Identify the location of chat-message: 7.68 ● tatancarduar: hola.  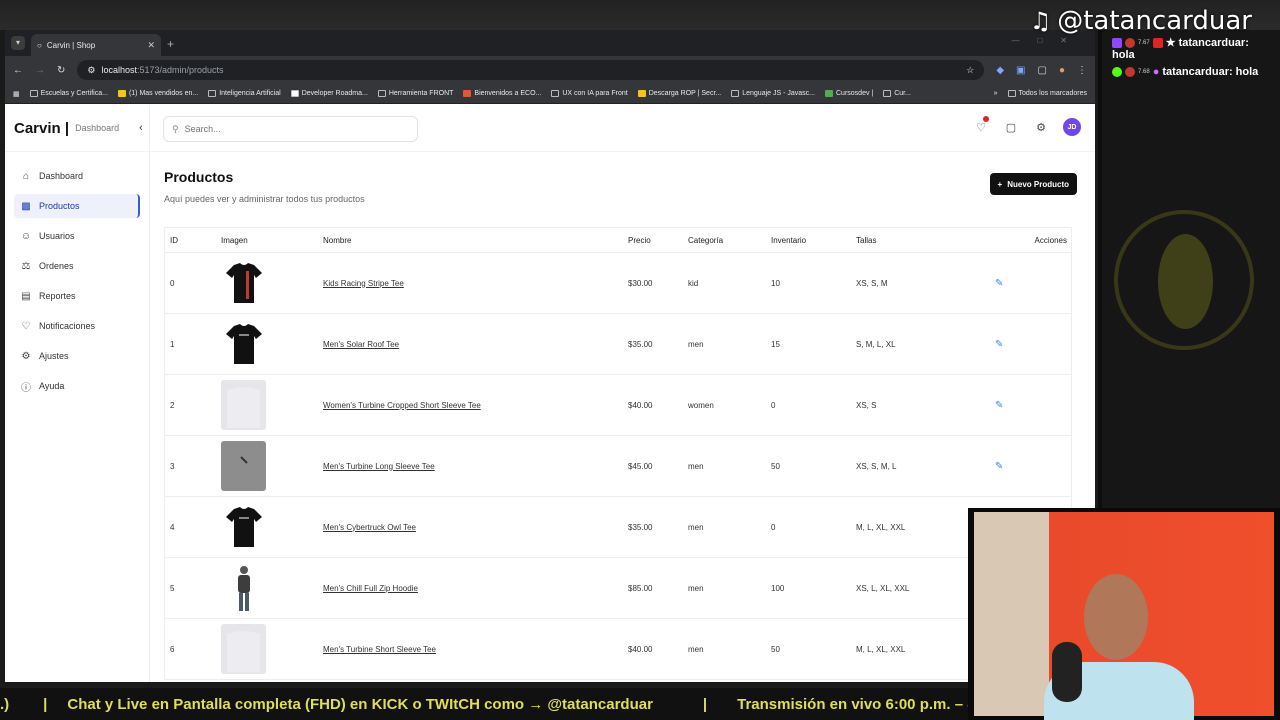
(1185, 72).